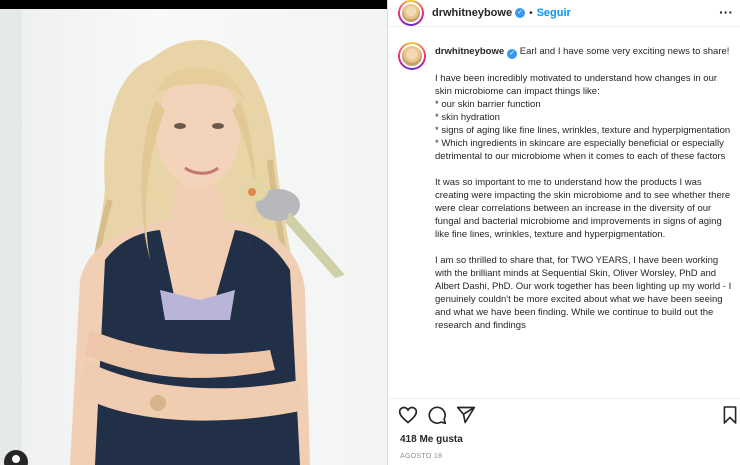 This screenshot has width=740, height=465. I want to click on share-icon, so click(466, 415).